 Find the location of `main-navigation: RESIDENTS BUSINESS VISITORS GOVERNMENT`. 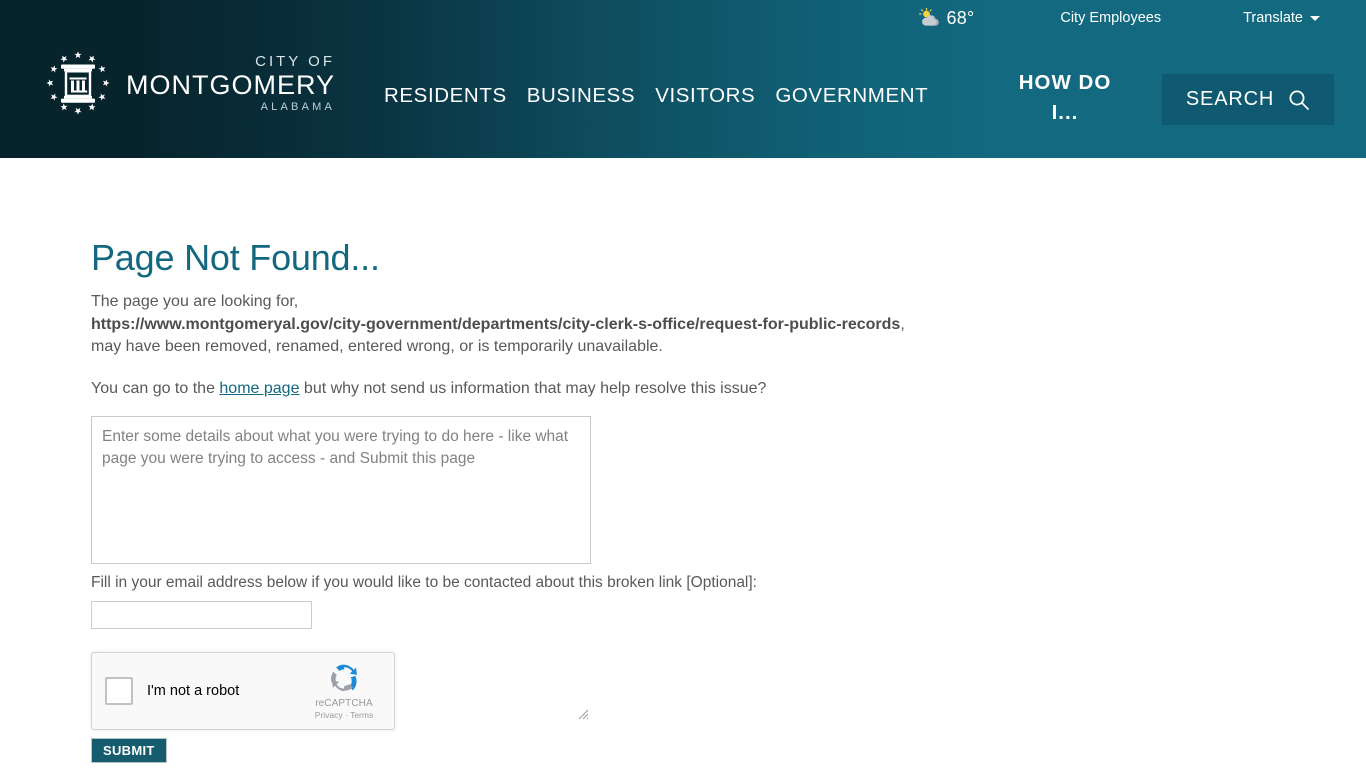

main-navigation: RESIDENTS BUSINESS VISITORS GOVERNMENT is located at coordinates (656, 96).